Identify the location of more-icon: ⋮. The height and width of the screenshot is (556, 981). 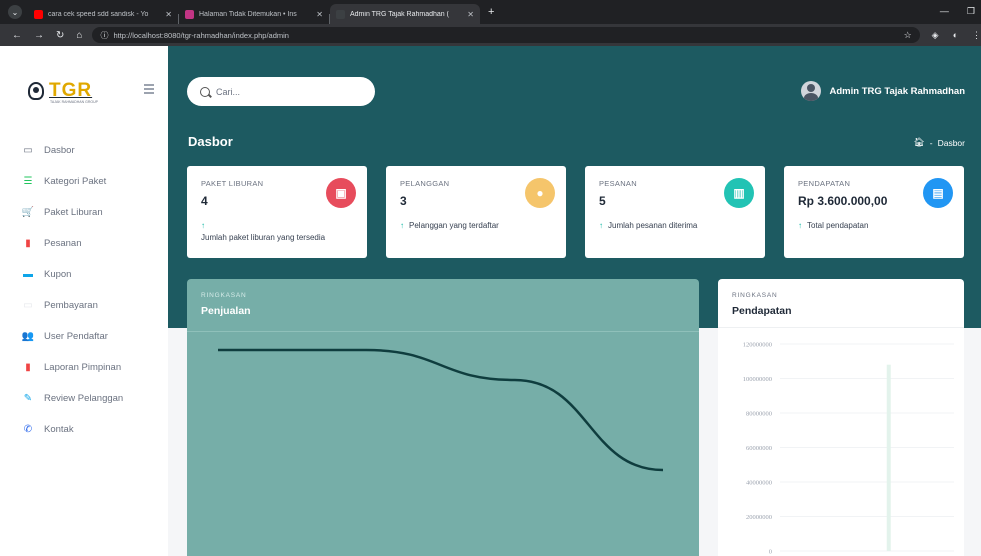
(976, 35).